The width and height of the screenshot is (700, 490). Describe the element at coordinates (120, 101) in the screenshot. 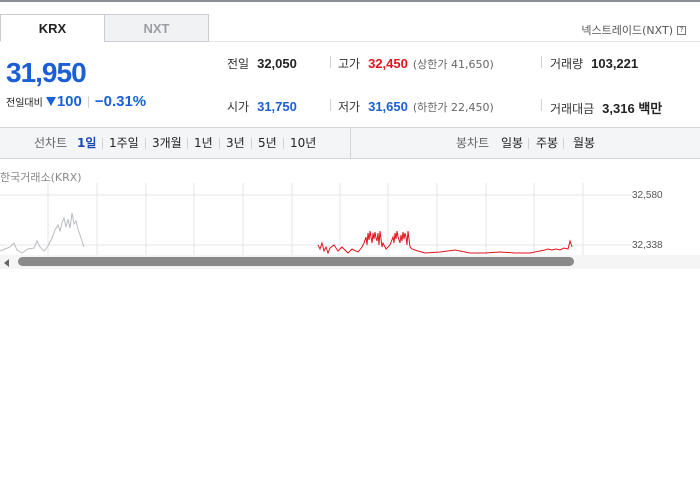

I see `change-percent: −0.31%` at that location.